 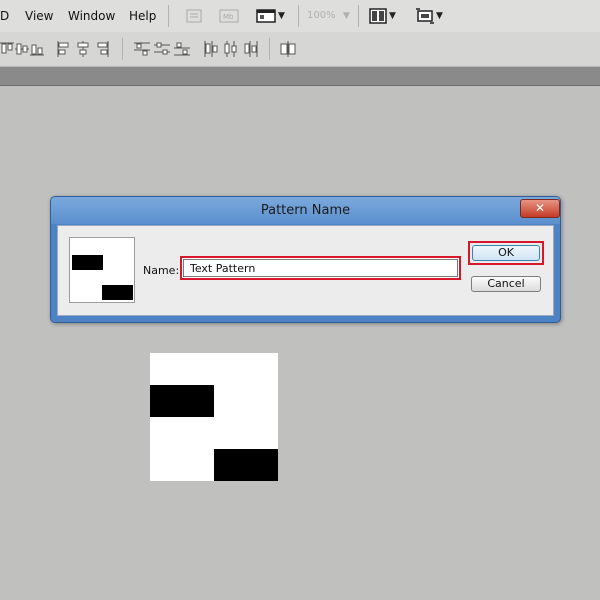 I want to click on pattern-preview, so click(x=102, y=270).